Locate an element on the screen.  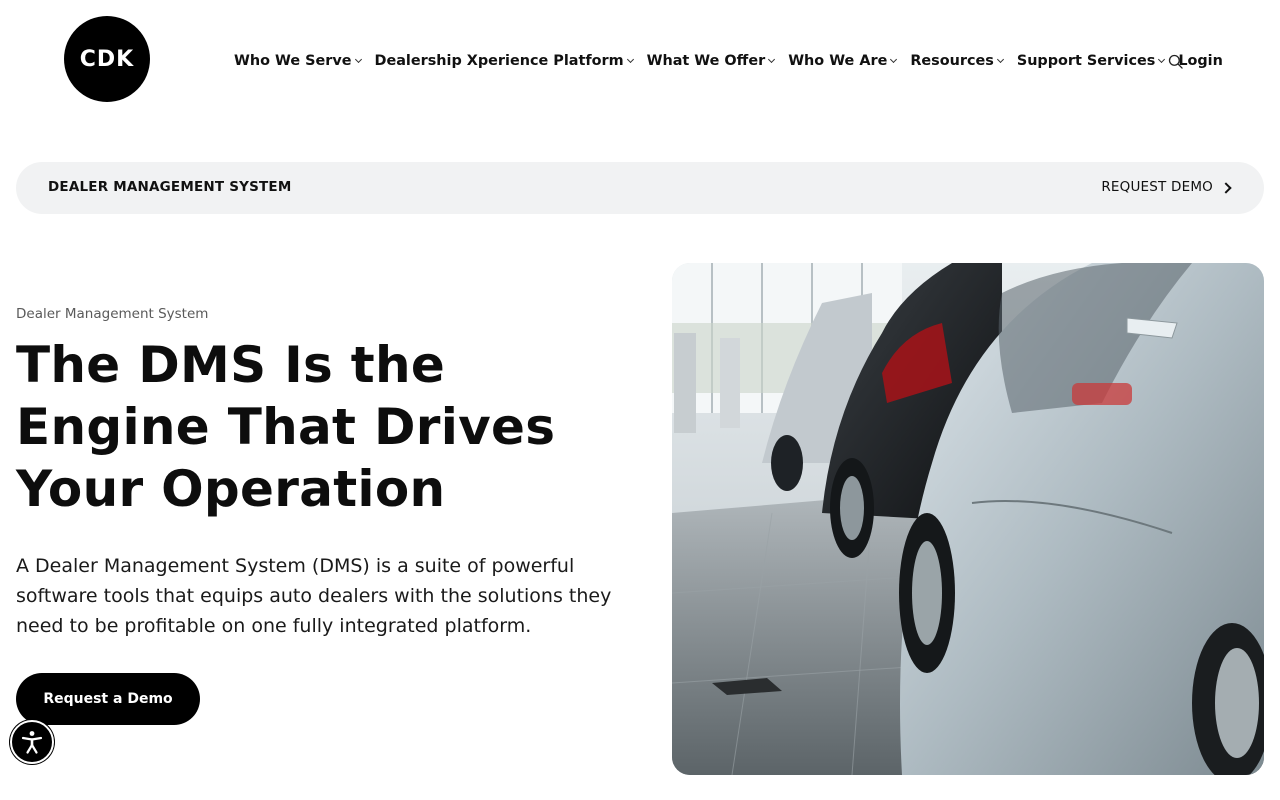
nav-item-label: Login is located at coordinates (1200, 61).